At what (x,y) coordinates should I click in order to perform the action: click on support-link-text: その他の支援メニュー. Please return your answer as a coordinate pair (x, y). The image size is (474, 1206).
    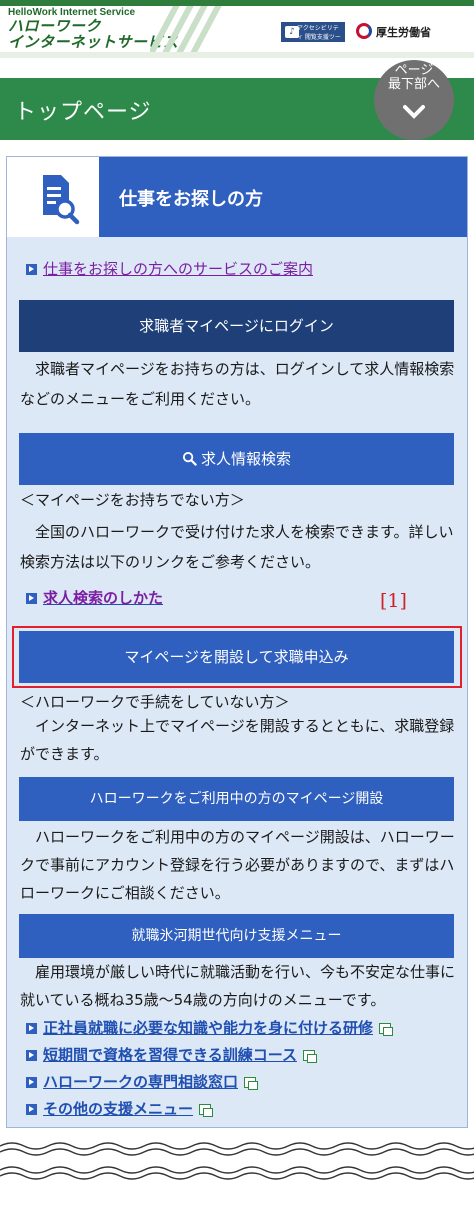
    Looking at the image, I should click on (118, 1109).